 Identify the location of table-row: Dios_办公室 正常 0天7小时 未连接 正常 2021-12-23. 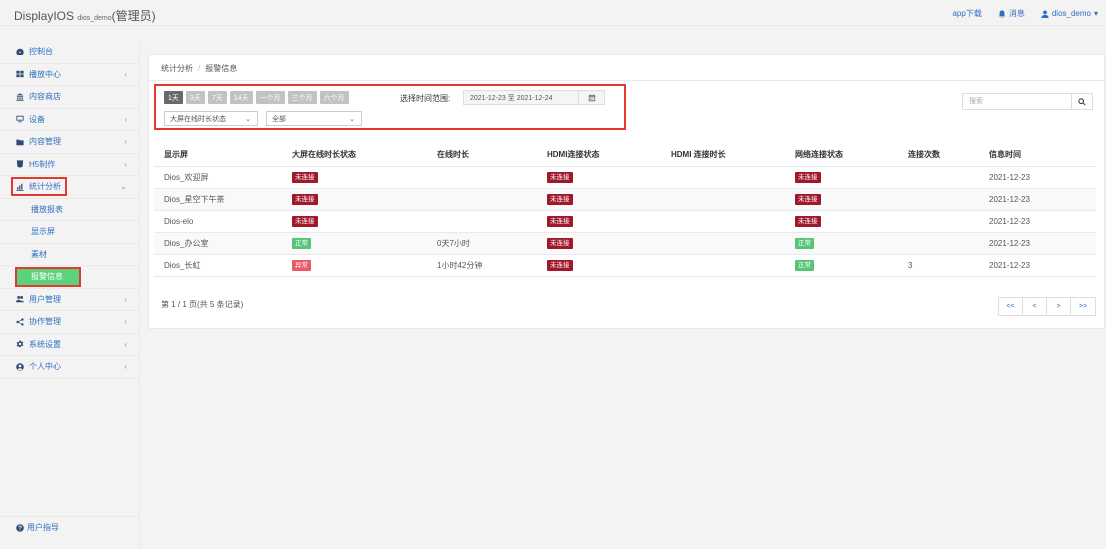
(625, 243).